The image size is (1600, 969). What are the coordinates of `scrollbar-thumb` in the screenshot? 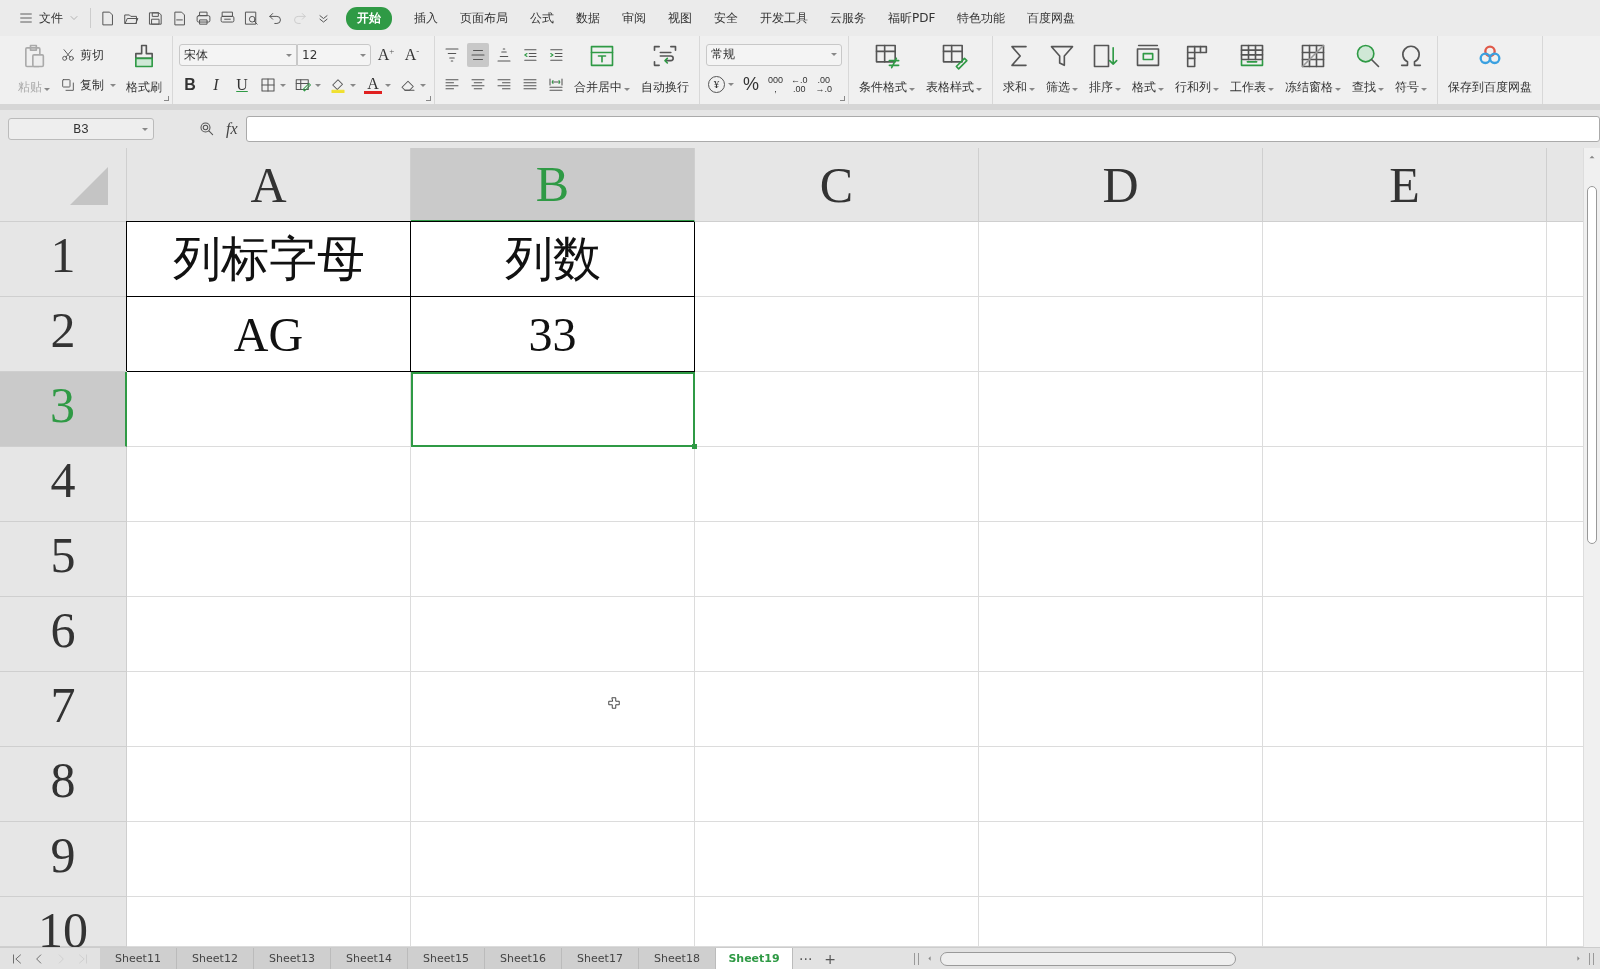 It's located at (1592, 365).